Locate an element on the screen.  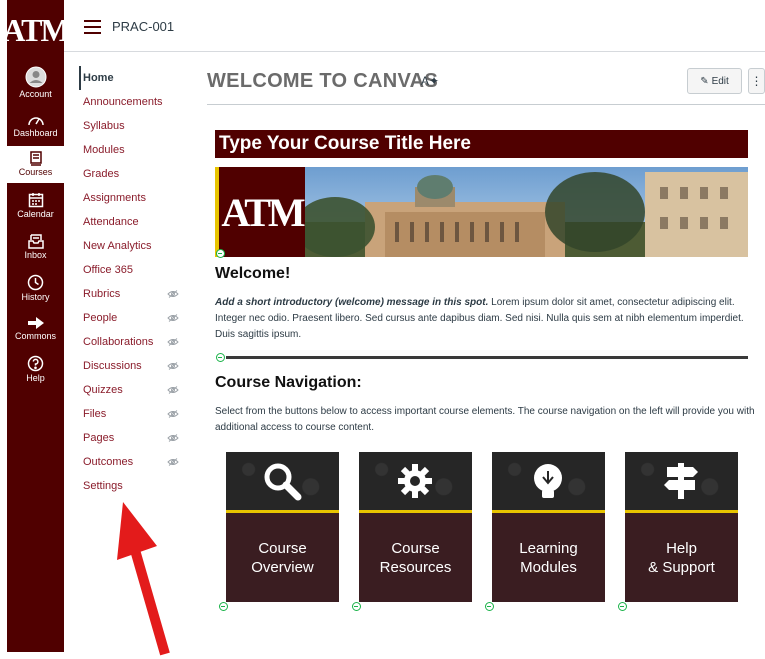
course-nav-label: Files is located at coordinates (95, 414).